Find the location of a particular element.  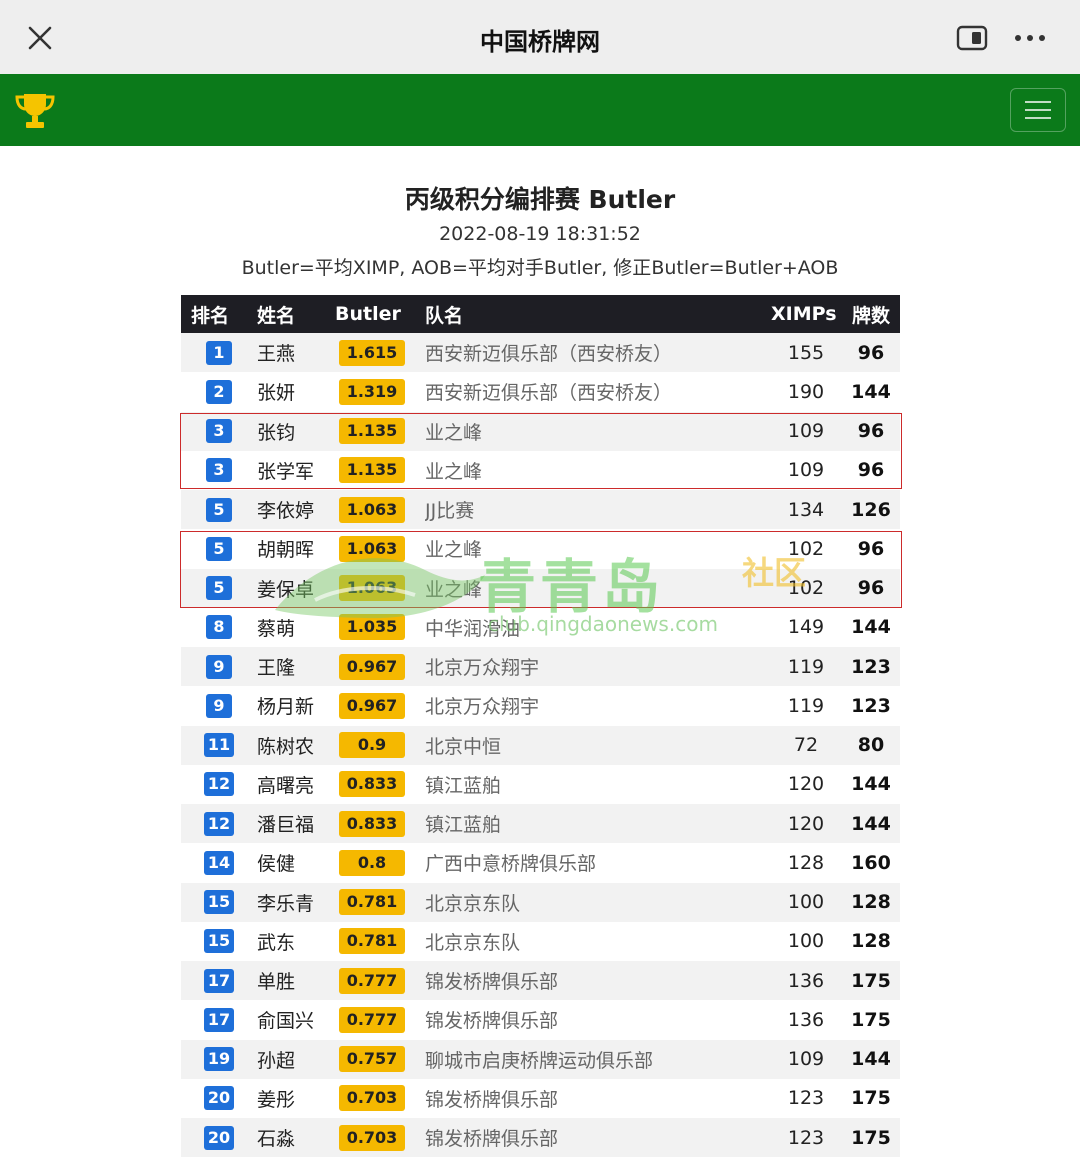

table-row: 14 侯健 0.8 广西中意桥牌俱乐部 128 160 -0. is located at coordinates (540, 863).